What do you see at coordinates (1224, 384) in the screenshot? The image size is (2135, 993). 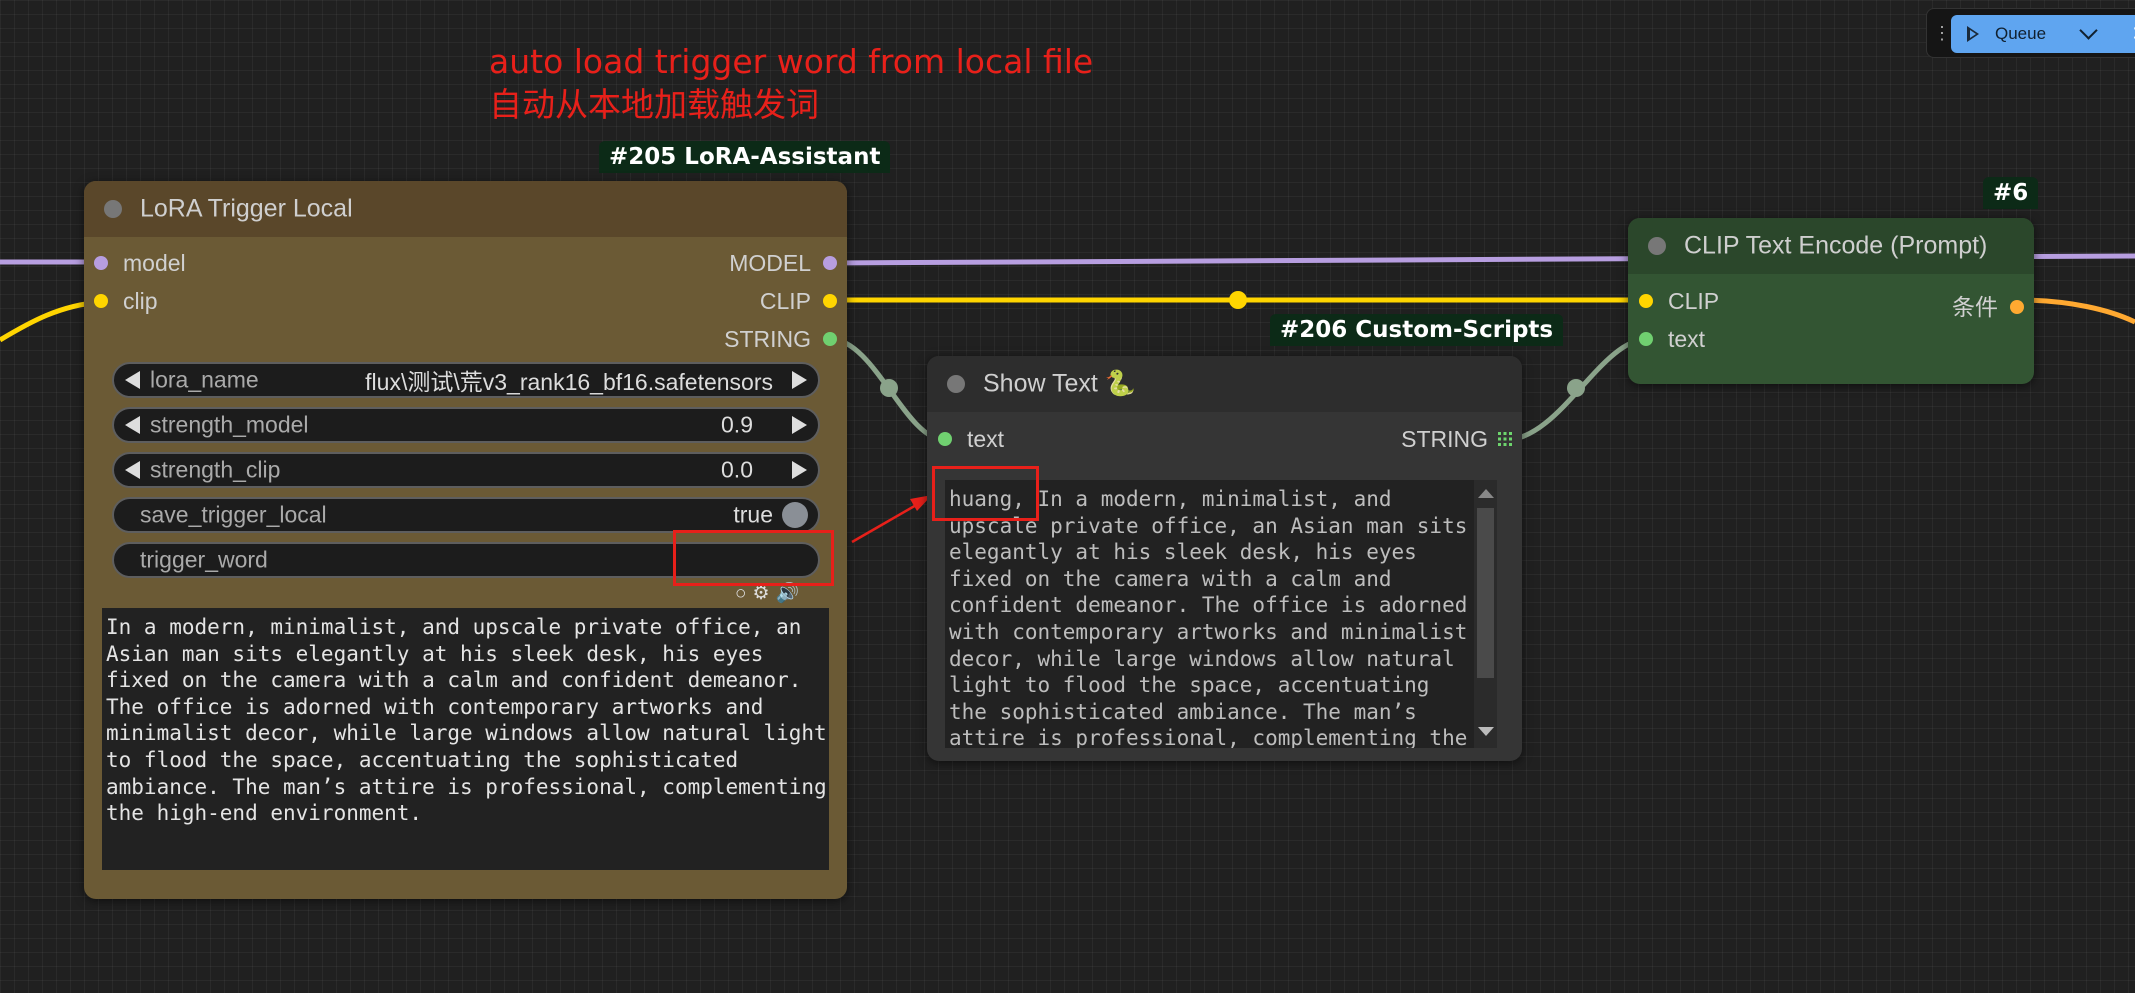 I see `show-text-title-bar: Show Text 🐍` at bounding box center [1224, 384].